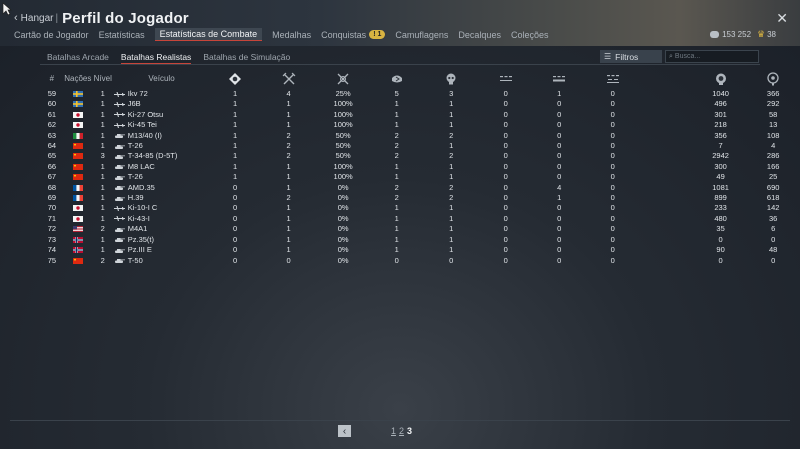  What do you see at coordinates (506, 78) in the screenshot?
I see `col-air-kills` at bounding box center [506, 78].